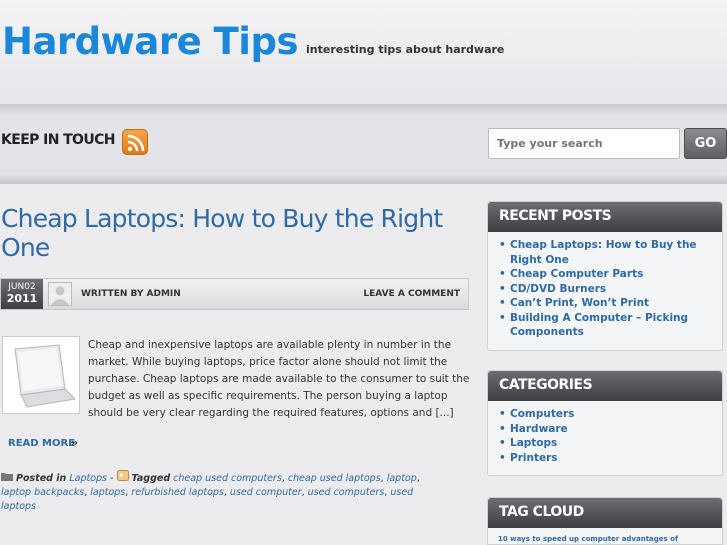  What do you see at coordinates (107, 492) in the screenshot?
I see `tag-link: laptops` at bounding box center [107, 492].